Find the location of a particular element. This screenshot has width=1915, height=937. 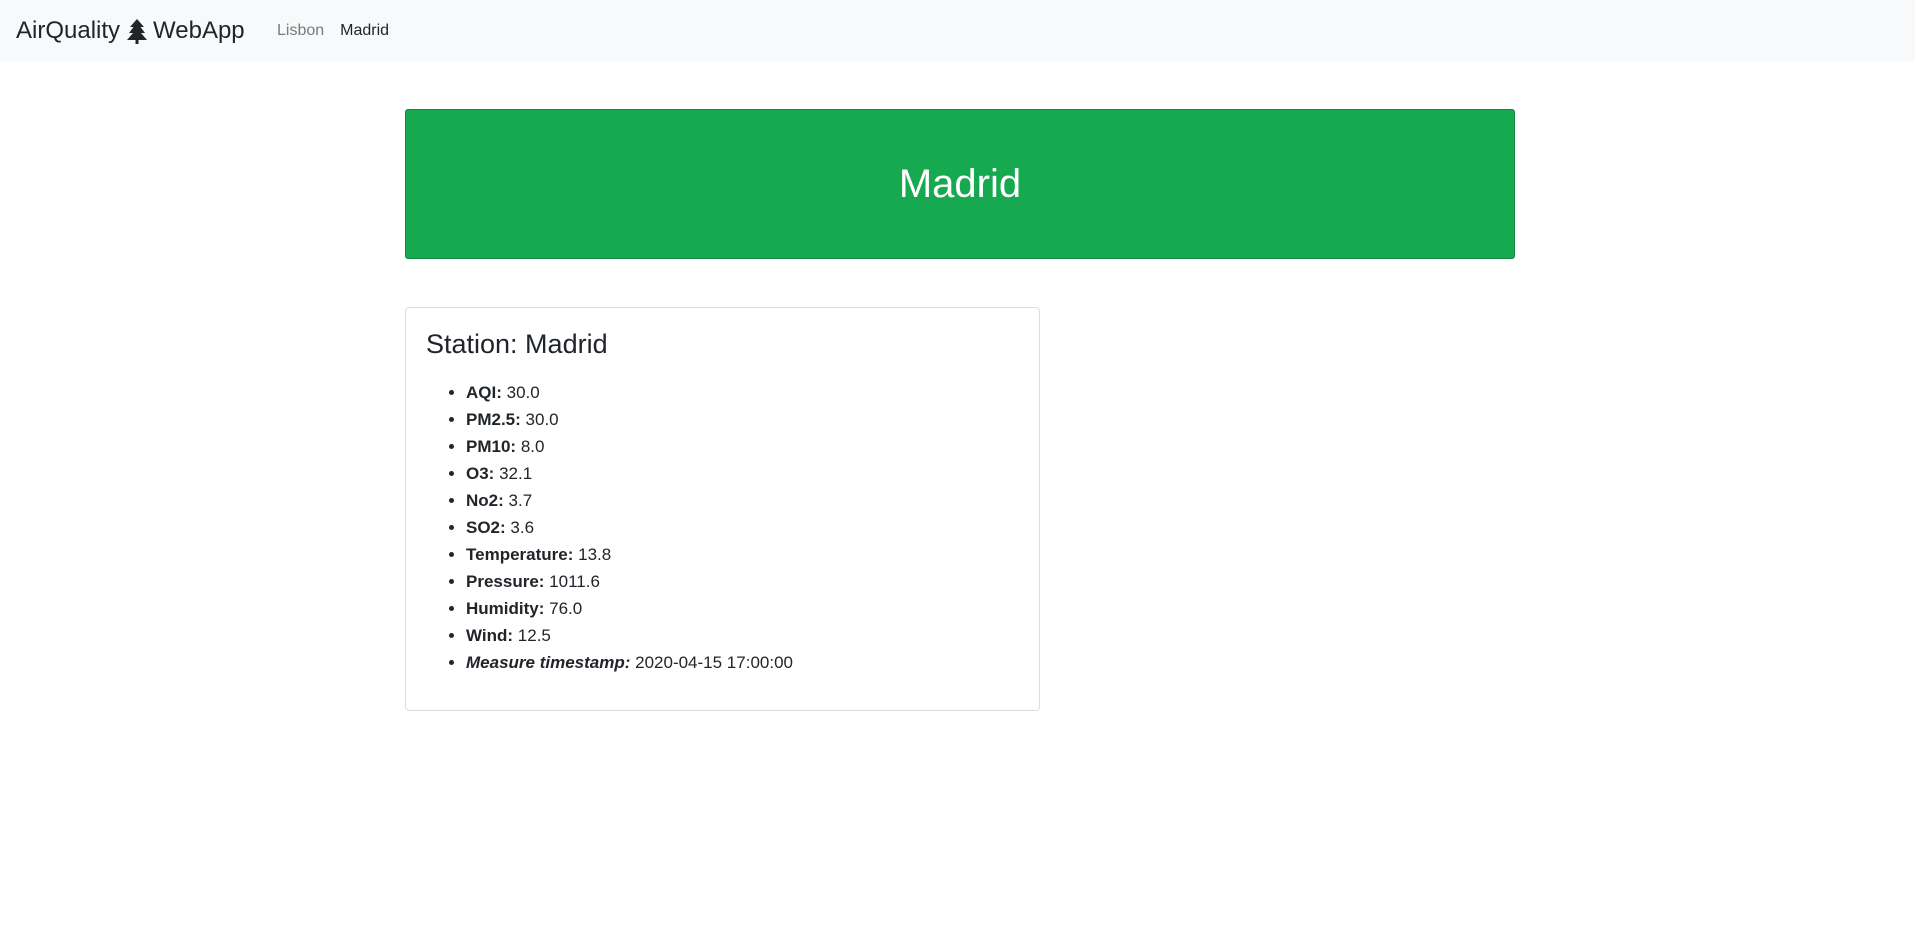

item-label: Humidity: is located at coordinates (505, 608).